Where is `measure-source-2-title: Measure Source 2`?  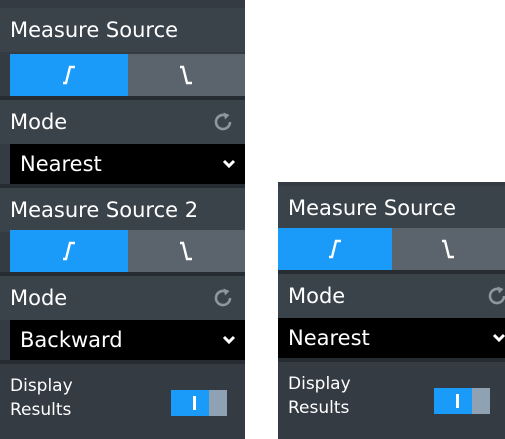
measure-source-2-title: Measure Source 2 is located at coordinates (122, 210).